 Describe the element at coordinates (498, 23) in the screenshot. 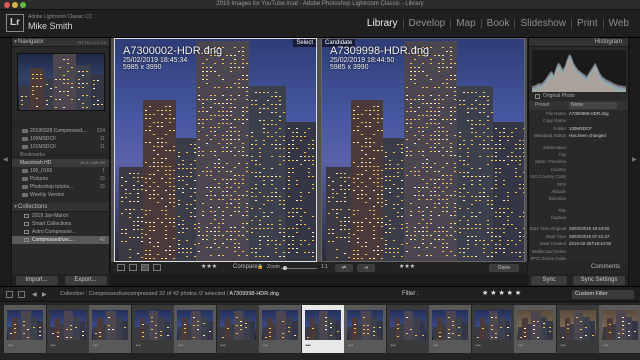

I see `module-book: Book` at that location.